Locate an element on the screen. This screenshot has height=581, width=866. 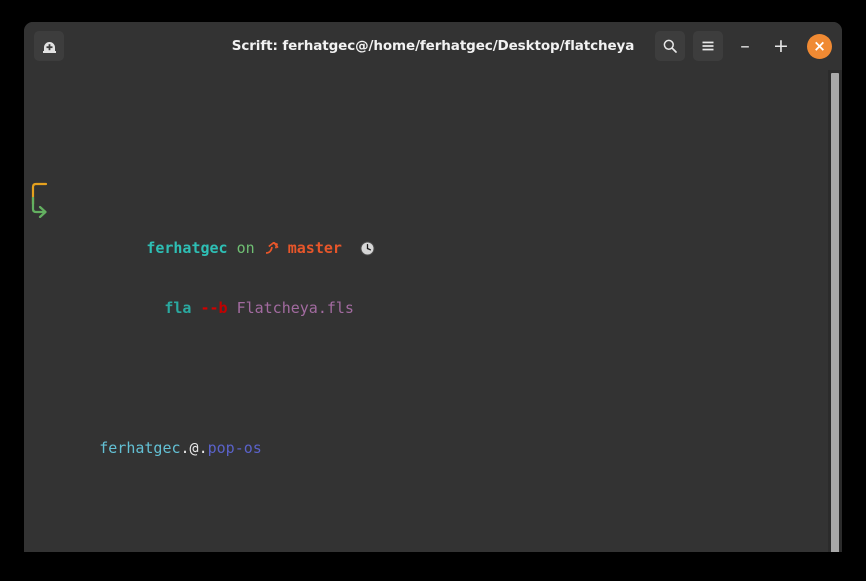
close-button: × is located at coordinates (819, 46).